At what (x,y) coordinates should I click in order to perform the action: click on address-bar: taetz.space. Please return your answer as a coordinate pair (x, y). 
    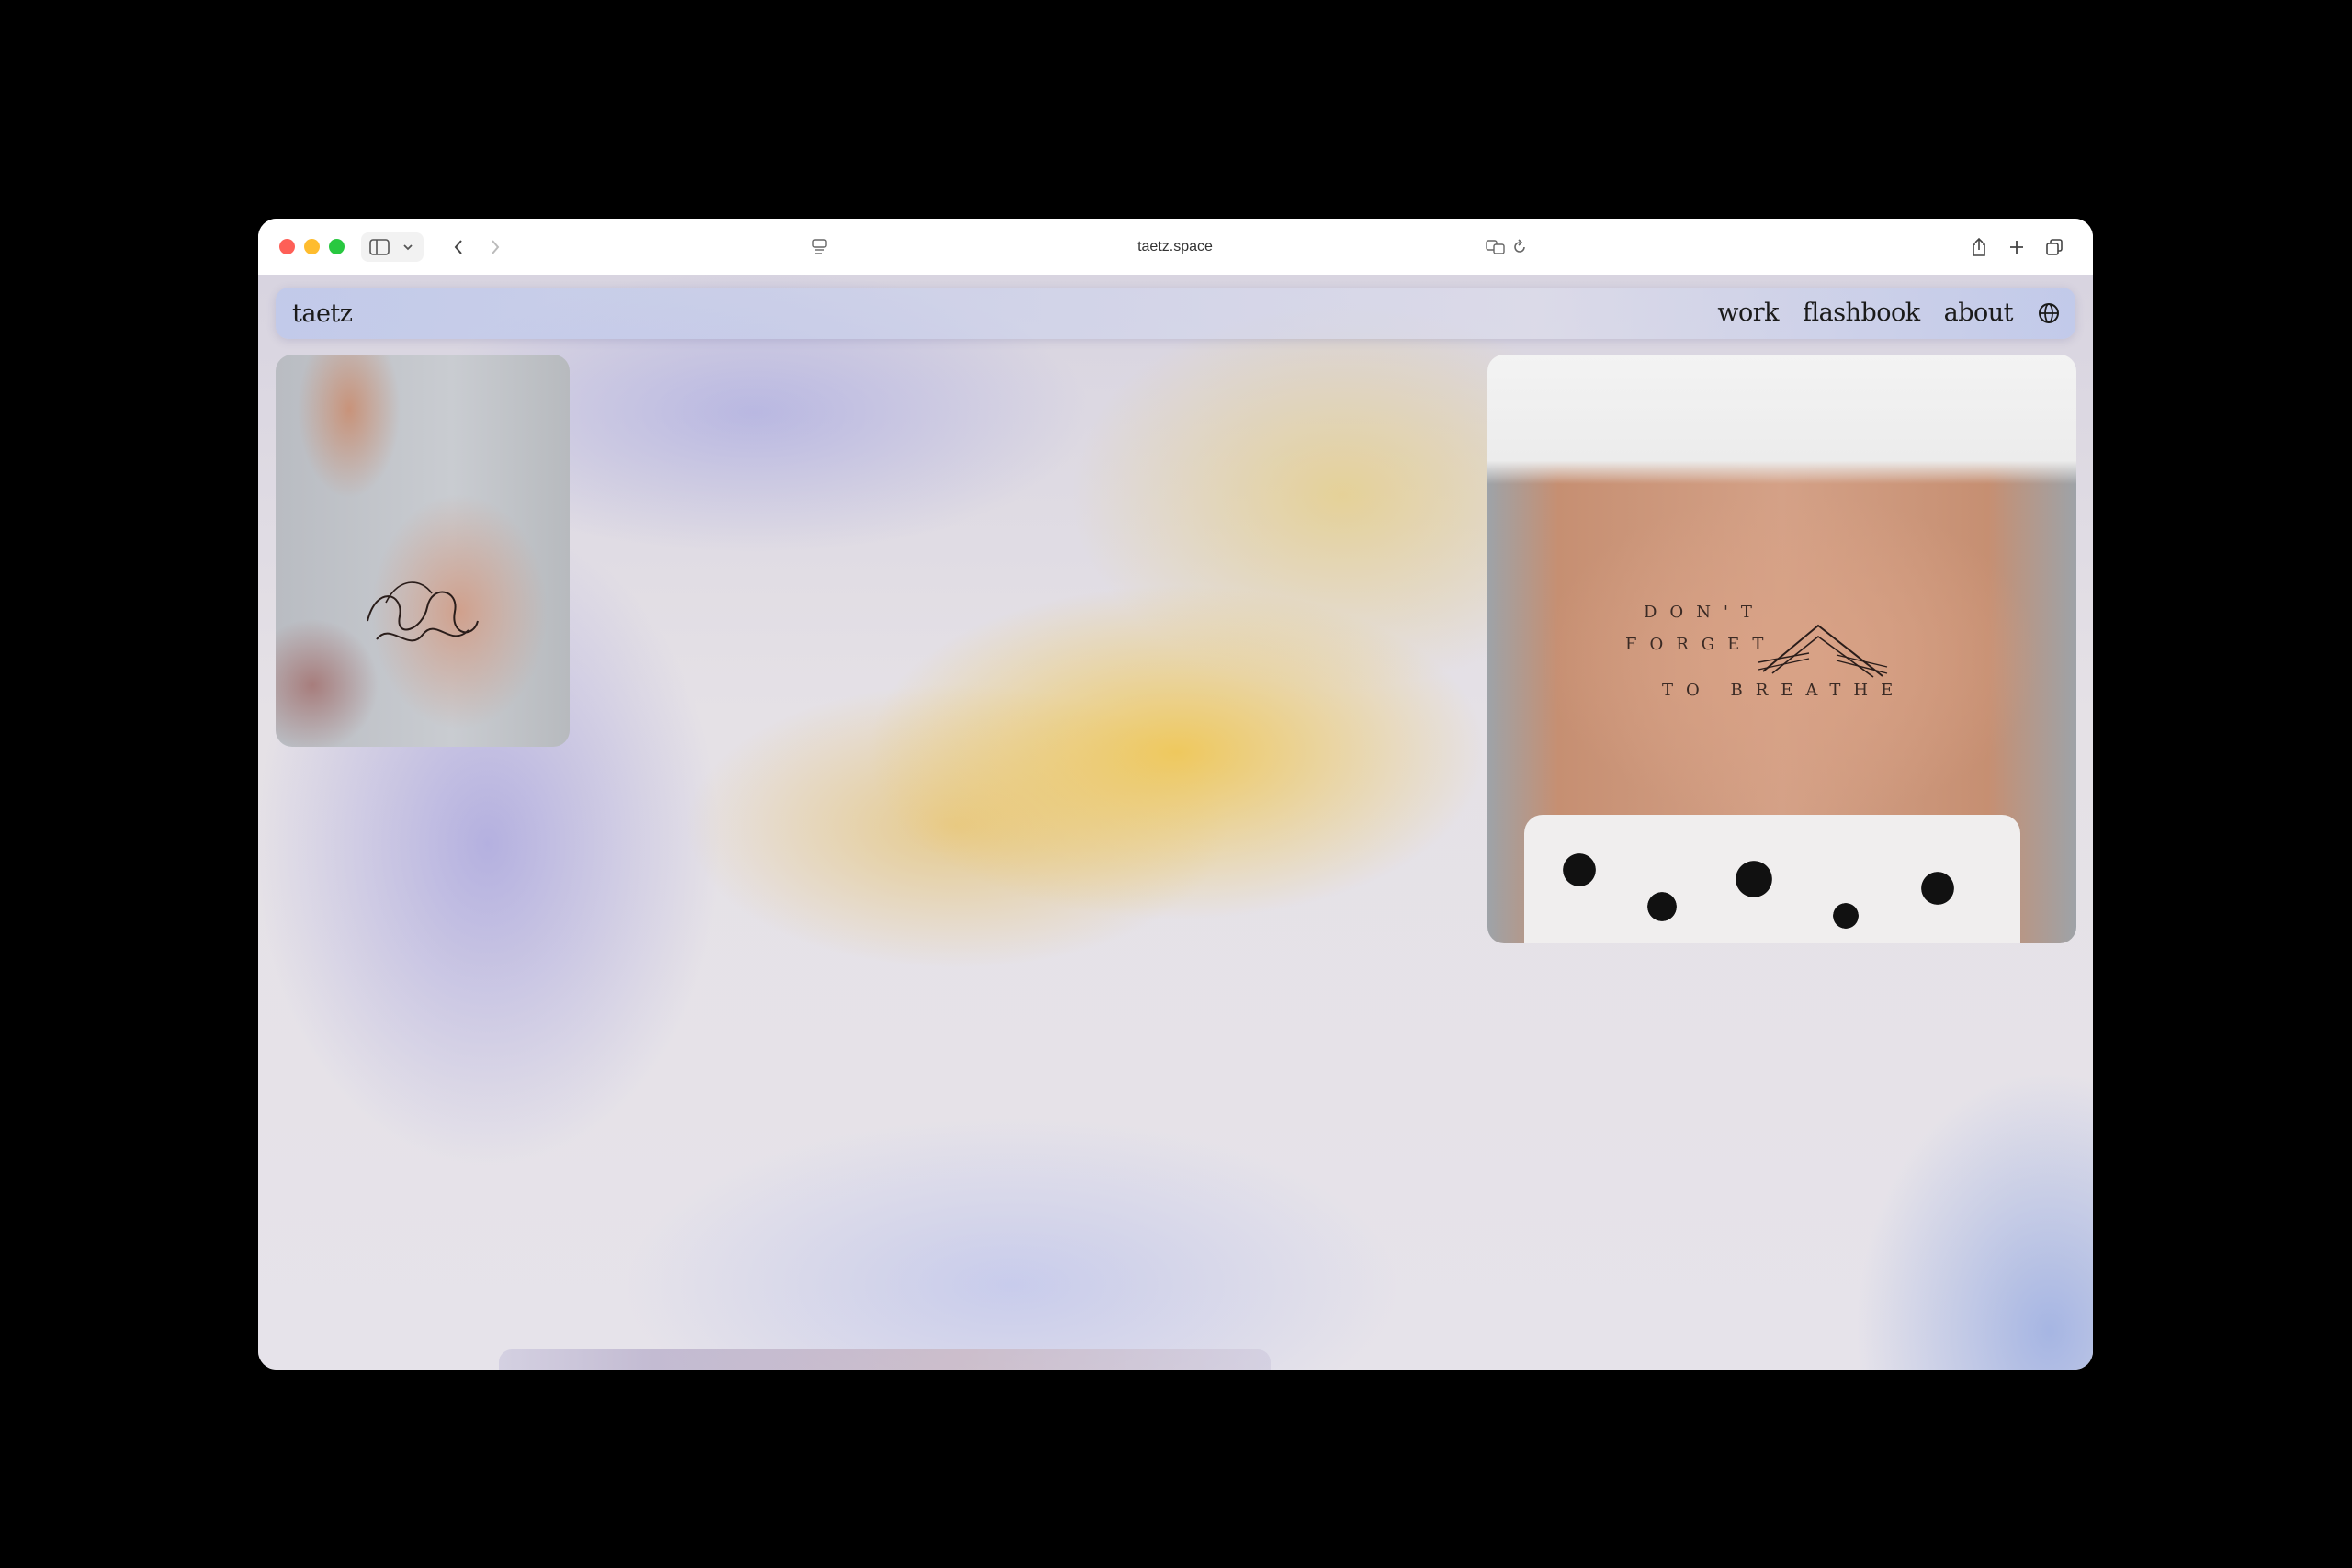
    Looking at the image, I should click on (1175, 248).